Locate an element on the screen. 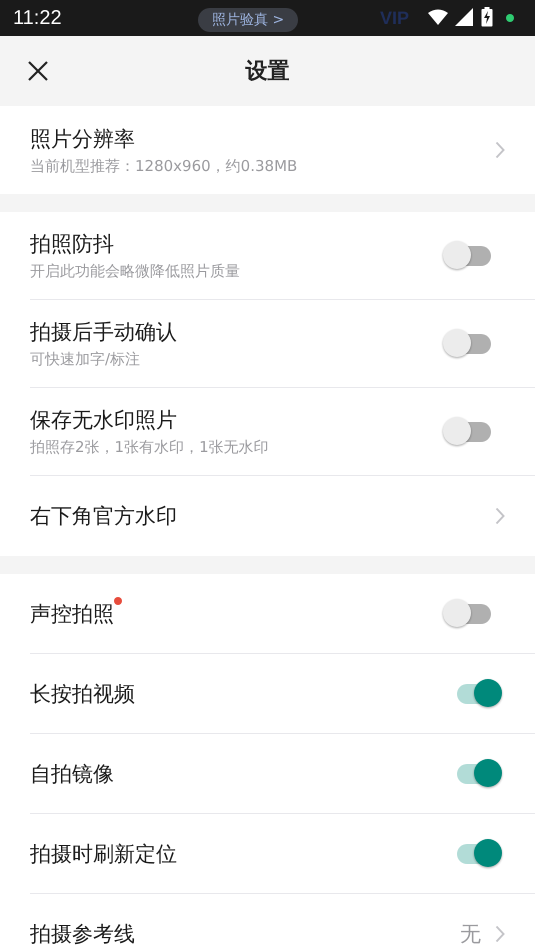 The image size is (535, 951). settings-row: 声控拍照 is located at coordinates (282, 614).